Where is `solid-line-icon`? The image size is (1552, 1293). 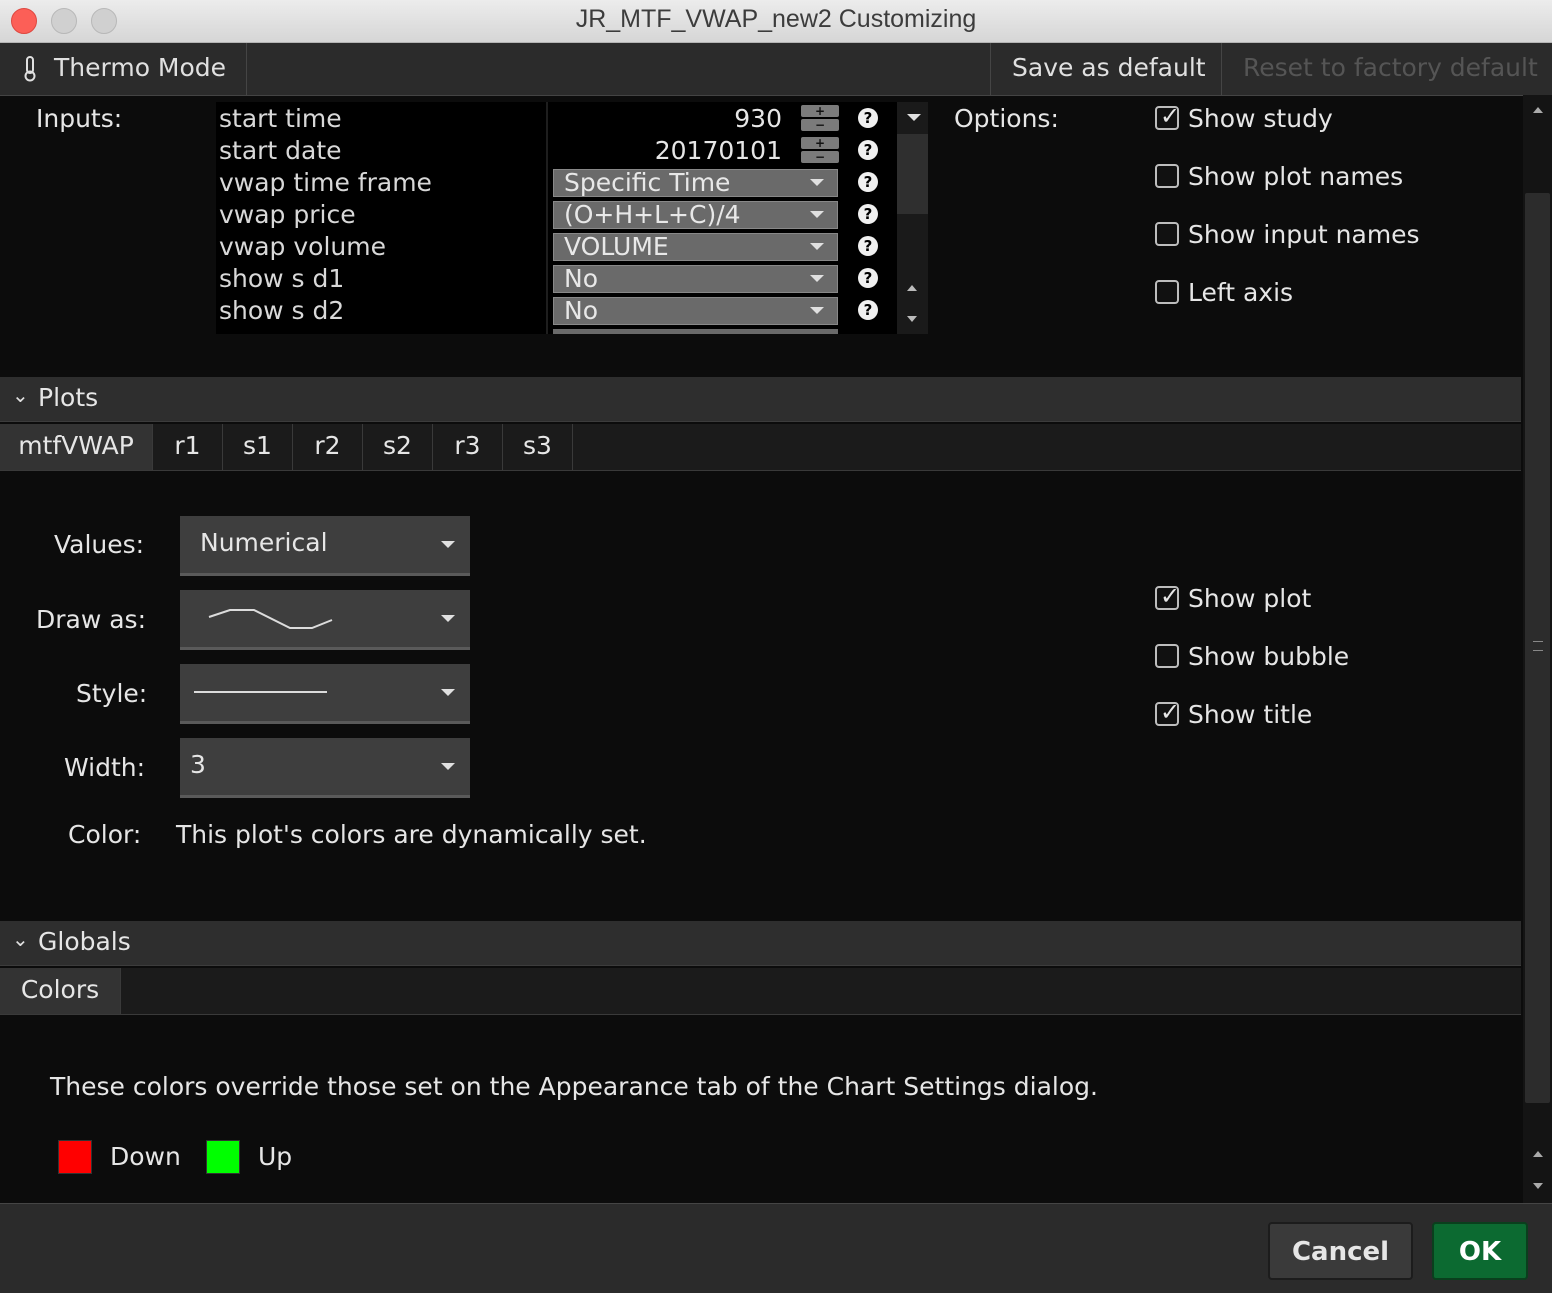
solid-line-icon is located at coordinates (260, 692).